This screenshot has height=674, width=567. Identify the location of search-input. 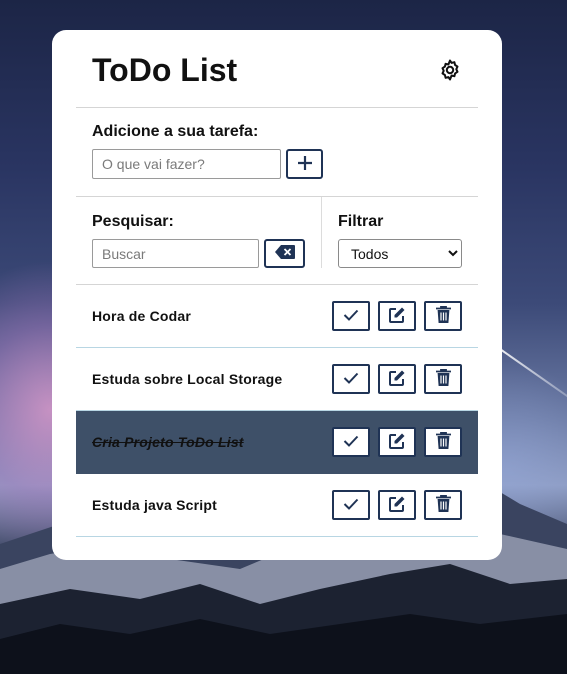
(175, 253).